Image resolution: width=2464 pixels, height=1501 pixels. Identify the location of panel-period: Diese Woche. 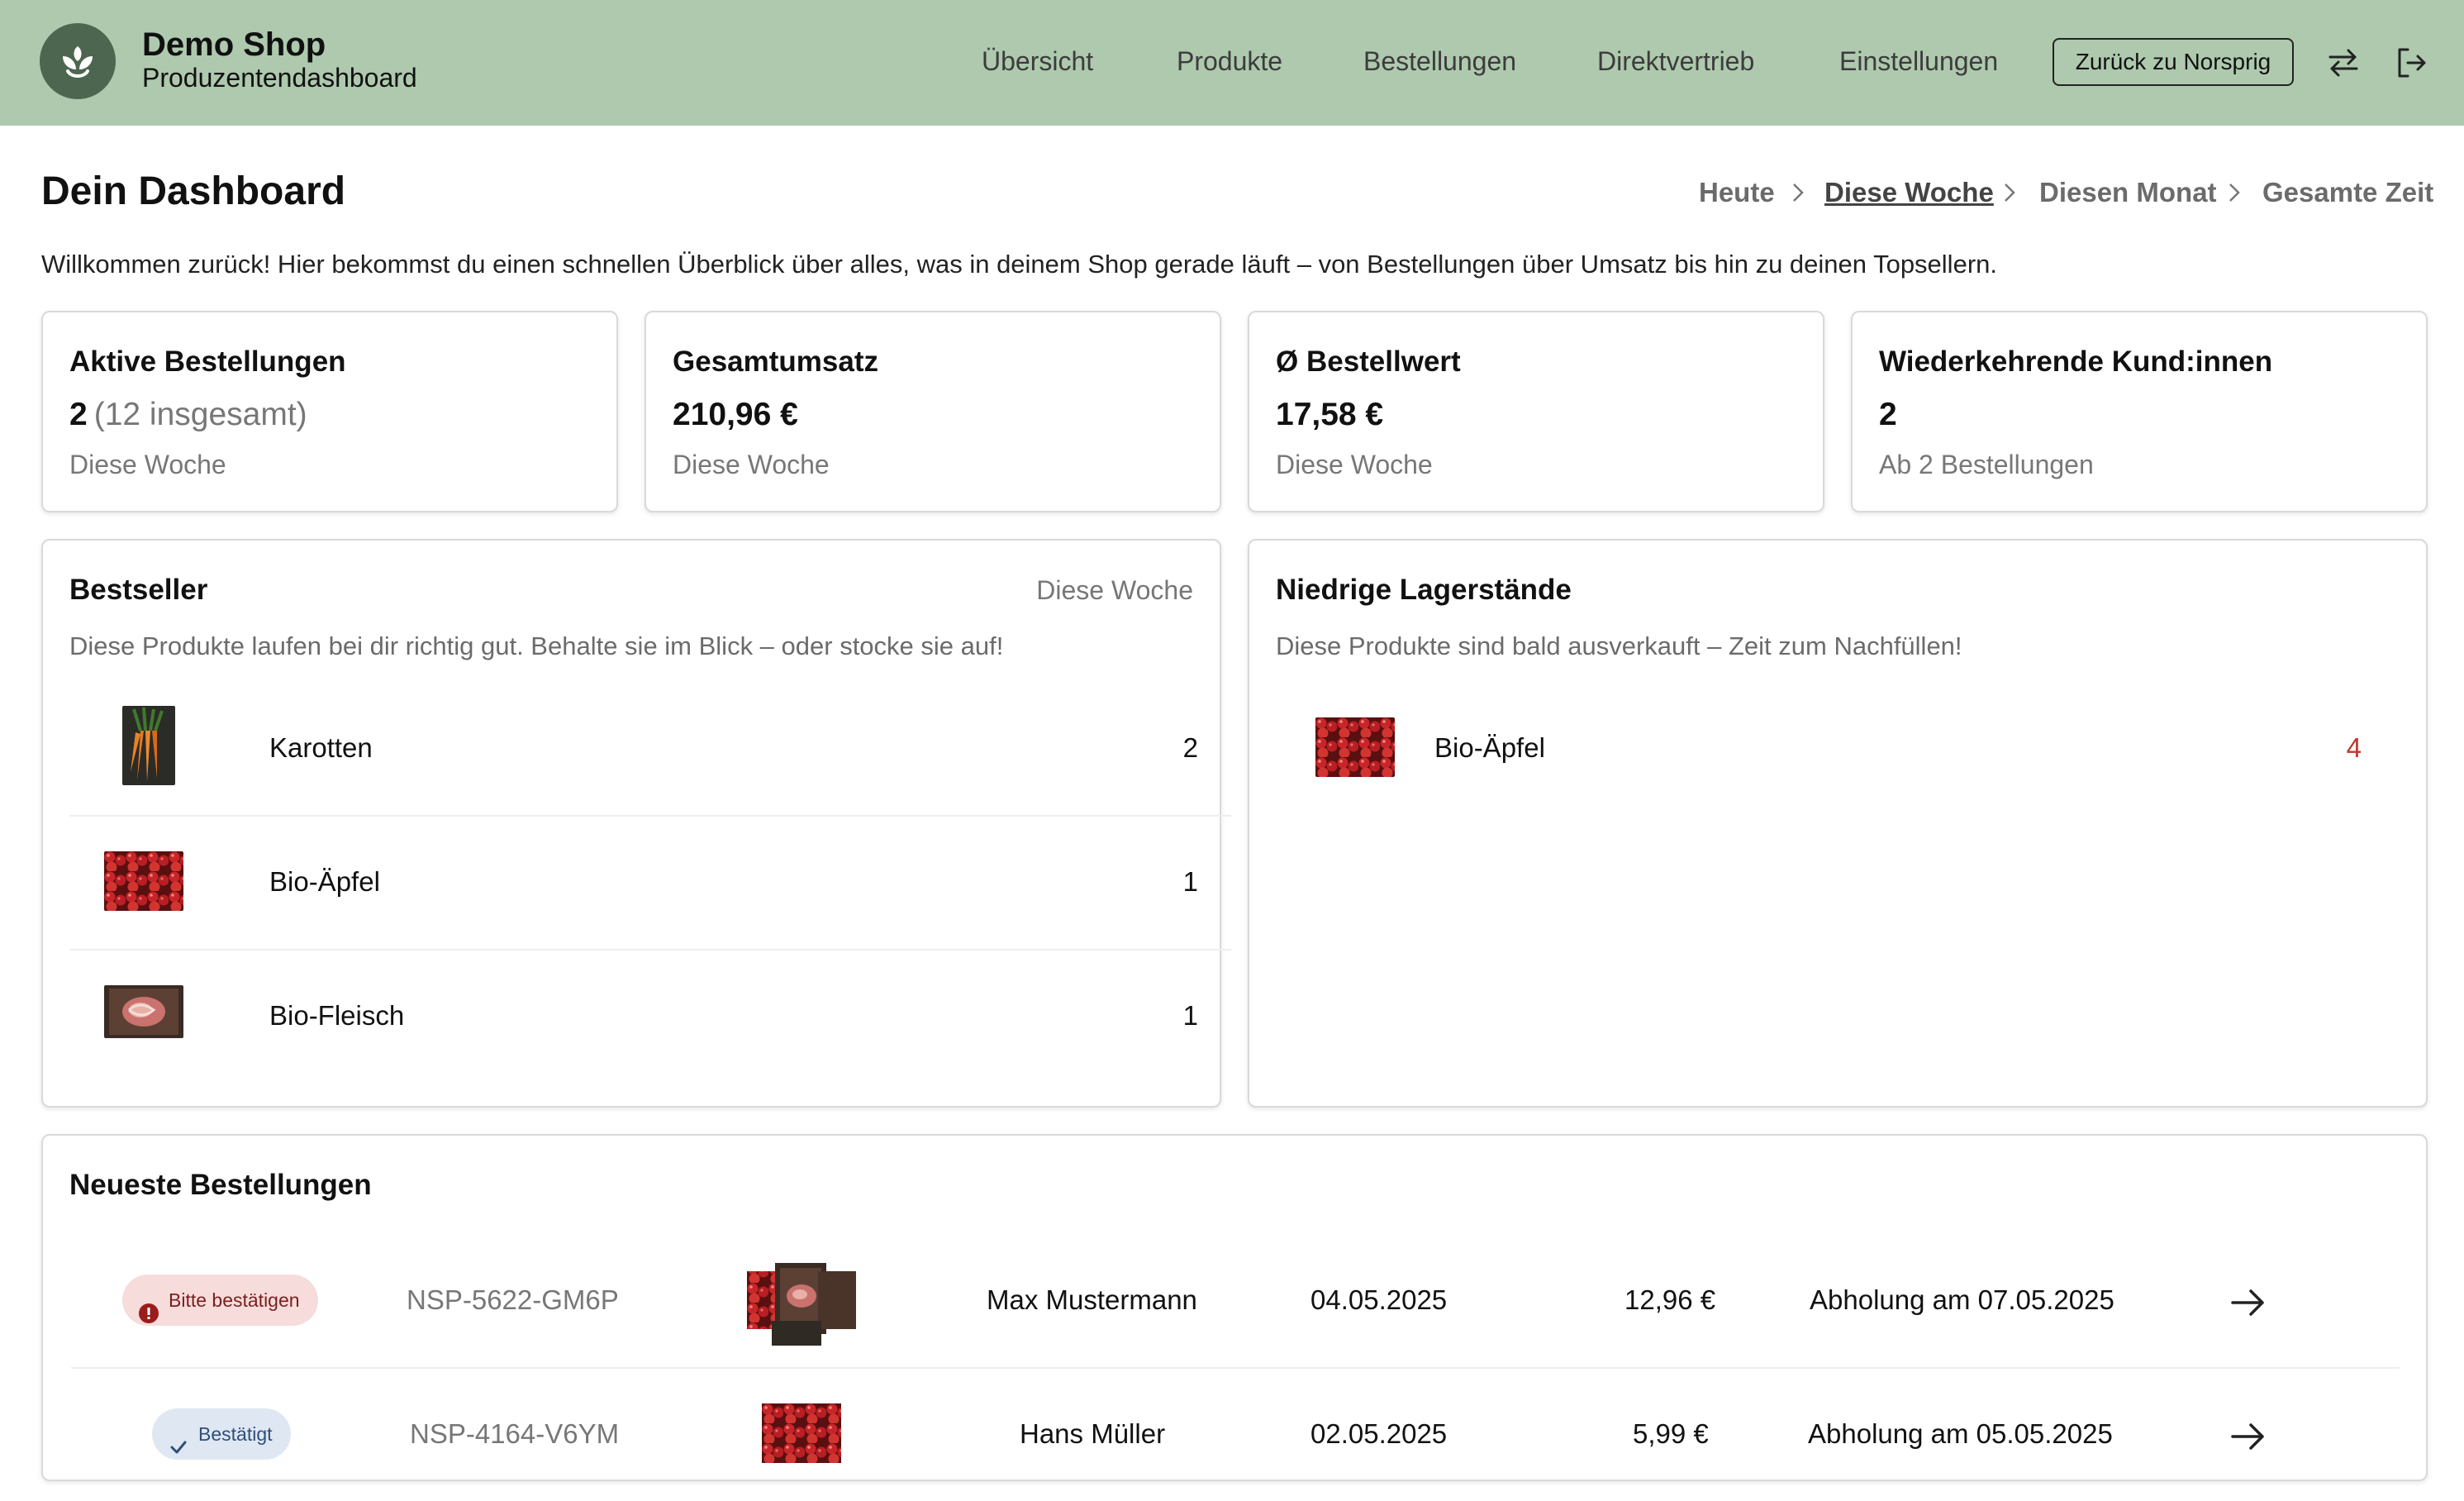
(1114, 590).